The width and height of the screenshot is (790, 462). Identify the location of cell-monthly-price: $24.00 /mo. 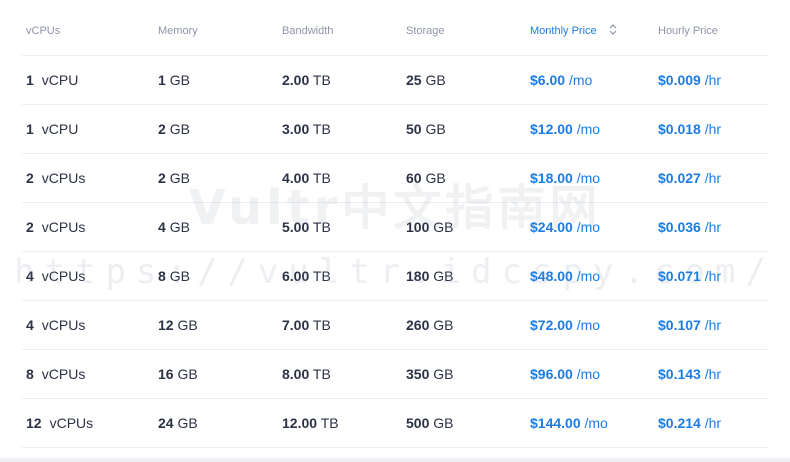
(592, 227).